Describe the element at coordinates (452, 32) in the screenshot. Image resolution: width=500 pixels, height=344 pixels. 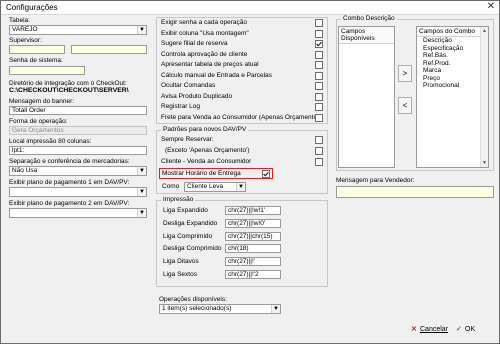
I see `campos-combo-header: Campos do Combo` at that location.